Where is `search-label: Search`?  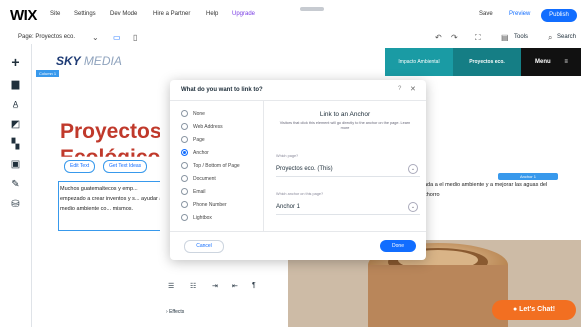 search-label: Search is located at coordinates (566, 37).